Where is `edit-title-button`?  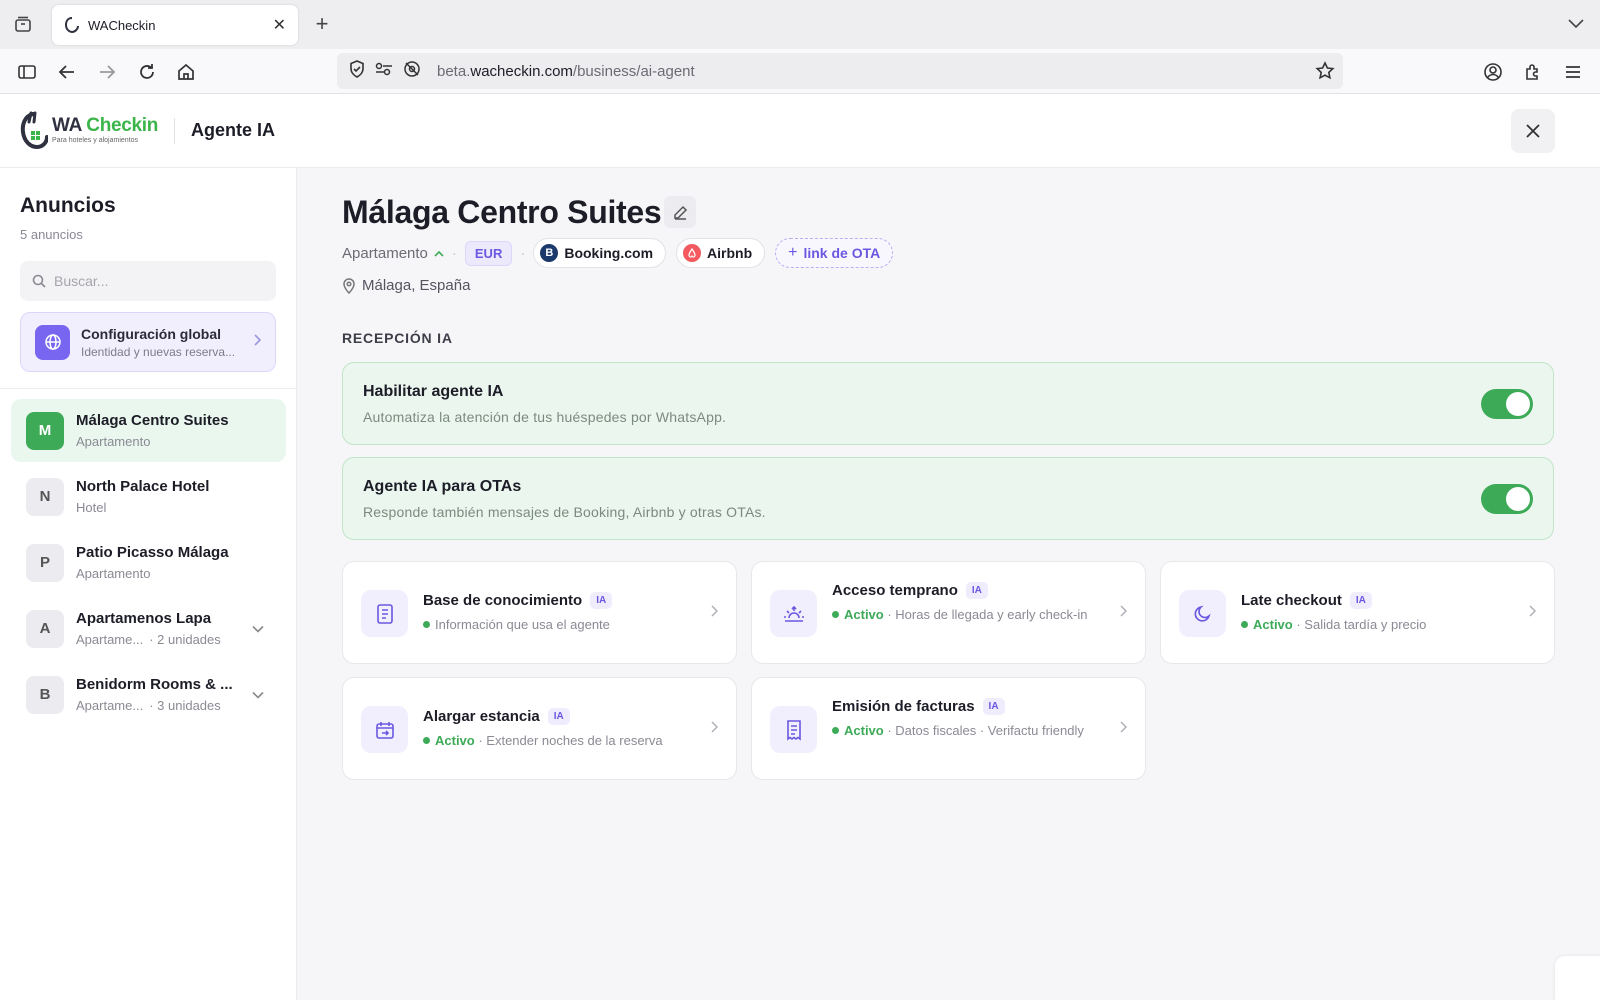
edit-title-button is located at coordinates (680, 212).